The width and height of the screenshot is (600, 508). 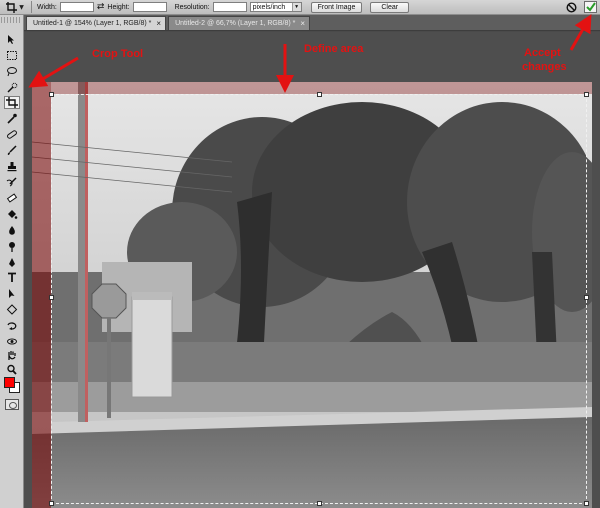 I want to click on eraser-icon, so click(x=12, y=198).